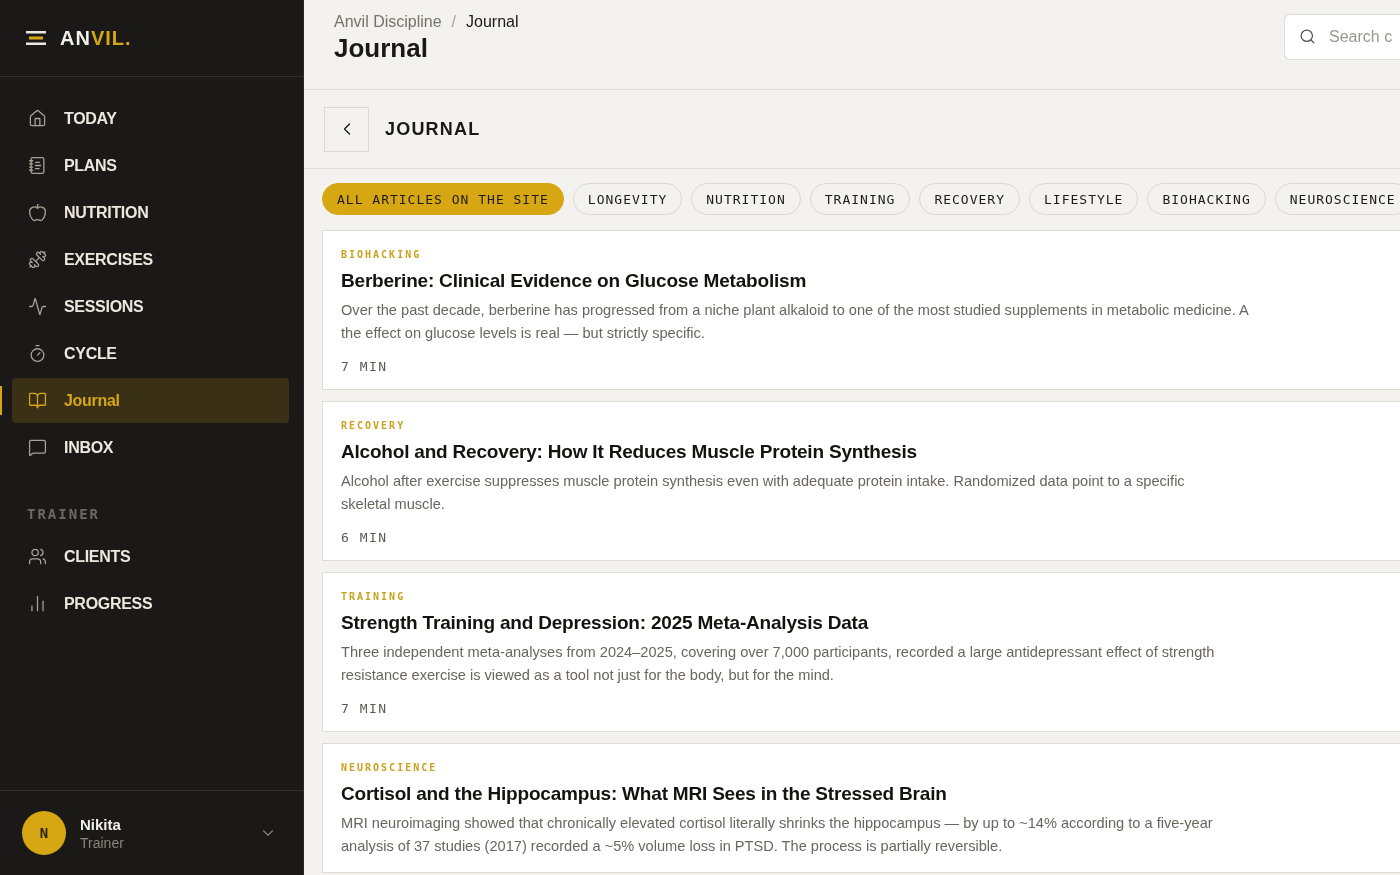 This screenshot has width=1400, height=875. Describe the element at coordinates (150, 212) in the screenshot. I see `nav-item: NUTRITION` at that location.